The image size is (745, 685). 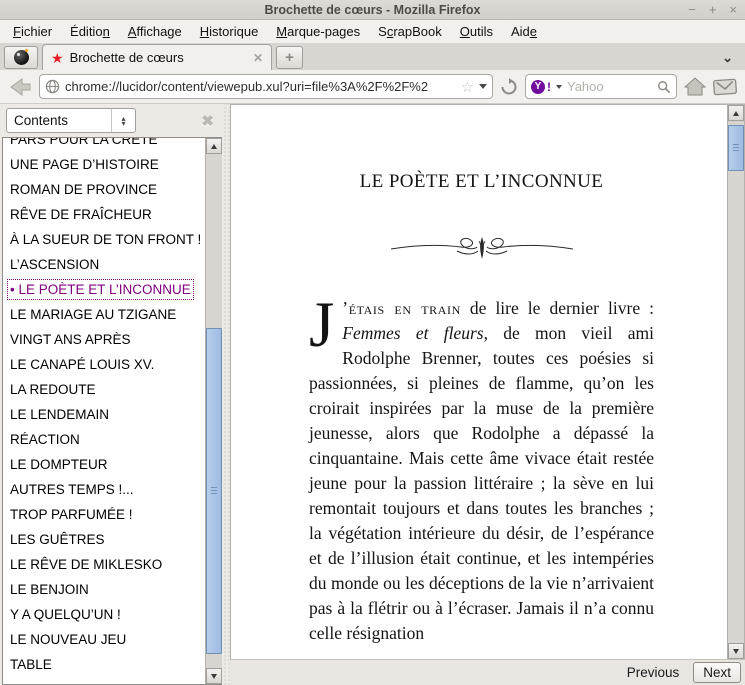 I want to click on toc-row: L’ASCENSION, so click(x=106, y=264).